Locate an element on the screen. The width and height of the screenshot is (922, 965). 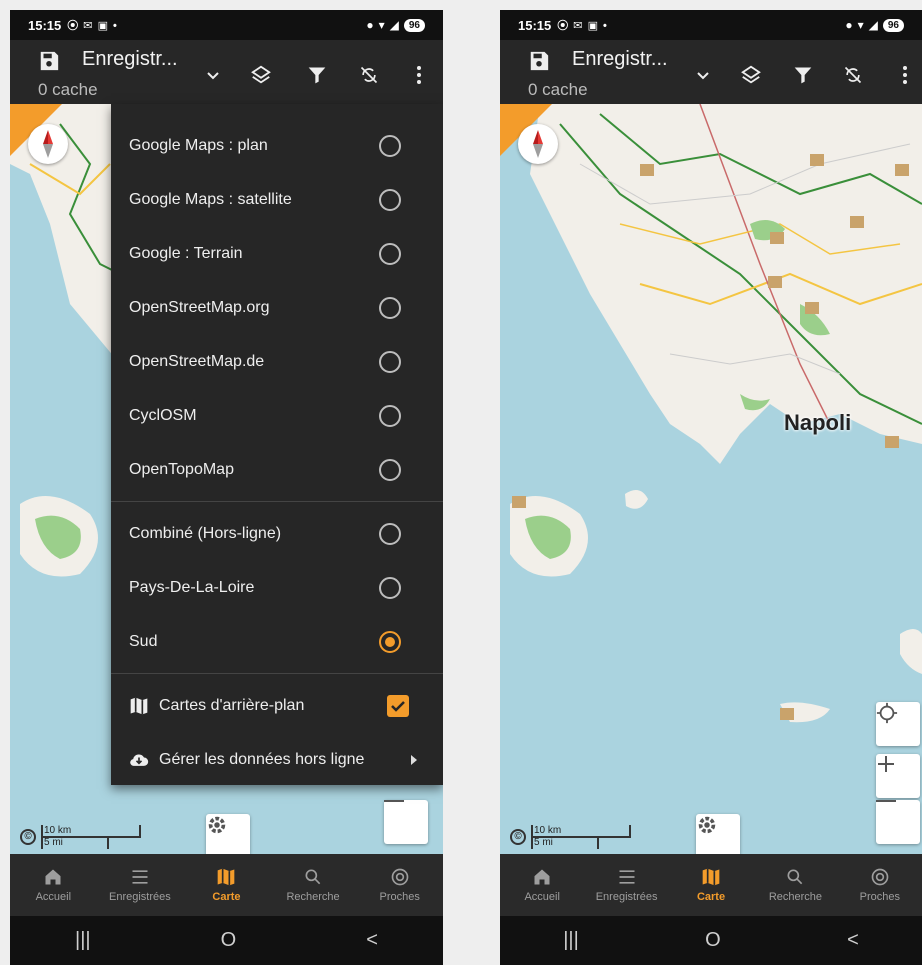
scale-bar: © 10 km 5 mi is located at coordinates (80, 837).